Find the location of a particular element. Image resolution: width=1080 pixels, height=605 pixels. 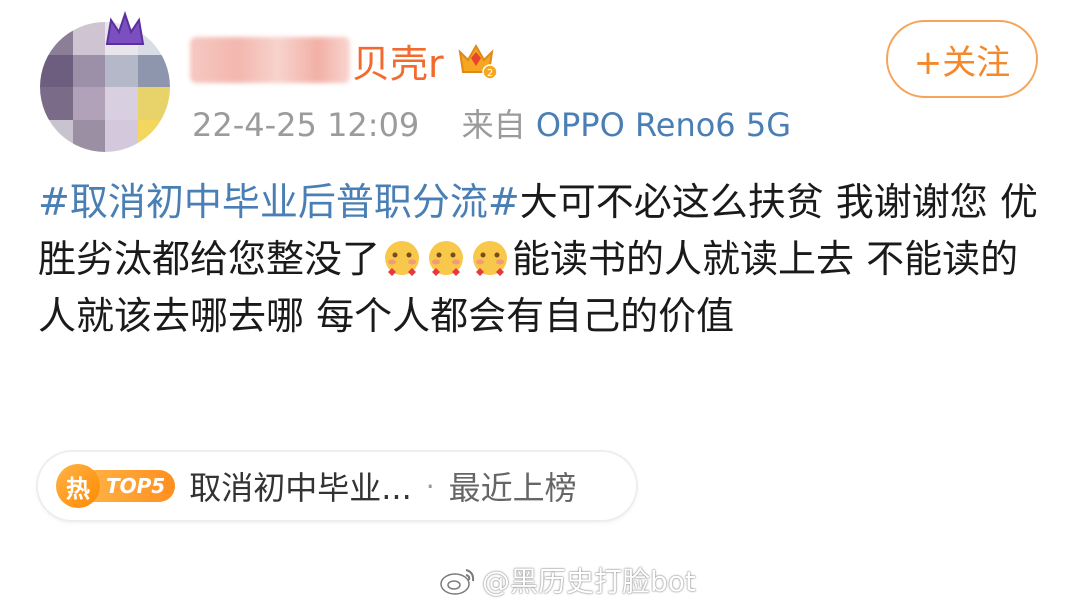

post-timestamp: 22-4-25 12:09 is located at coordinates (306, 125).